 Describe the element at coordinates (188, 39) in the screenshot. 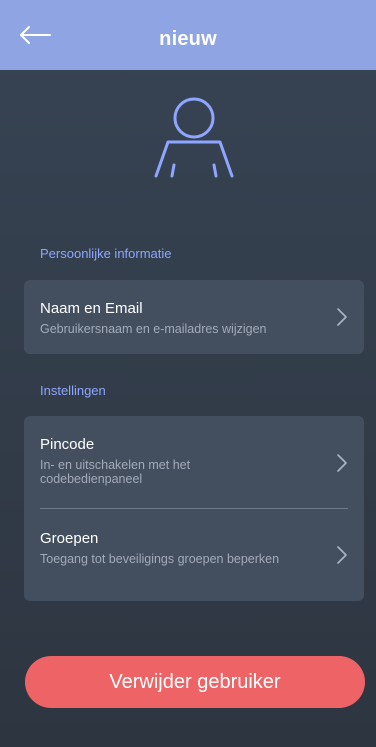

I see `page-title: nieuw` at that location.